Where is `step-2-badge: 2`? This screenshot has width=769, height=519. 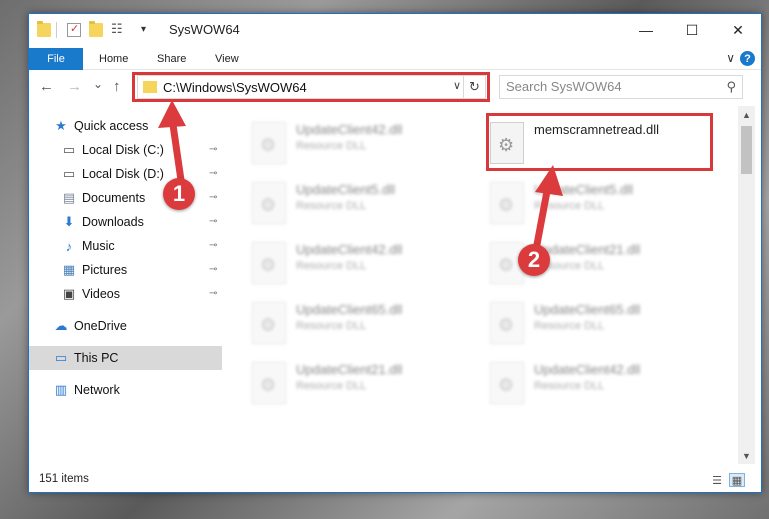
step-2-badge: 2 is located at coordinates (534, 260).